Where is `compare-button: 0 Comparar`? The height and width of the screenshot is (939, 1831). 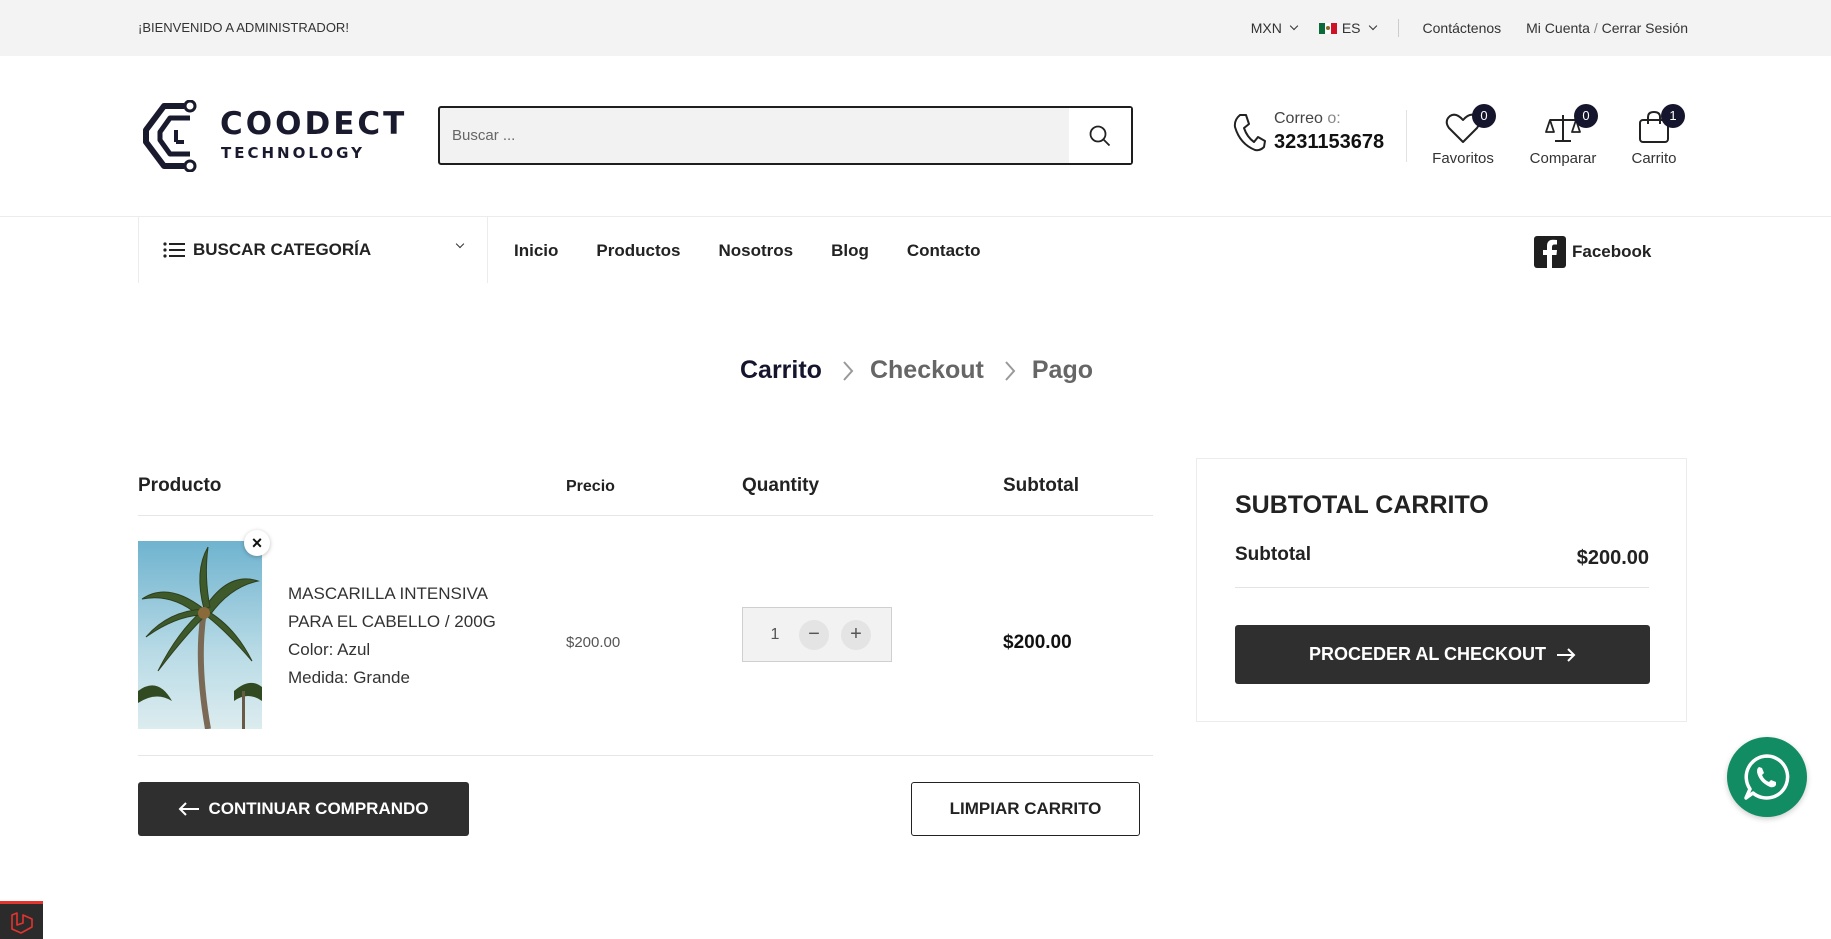
compare-button: 0 Comparar is located at coordinates (1563, 135).